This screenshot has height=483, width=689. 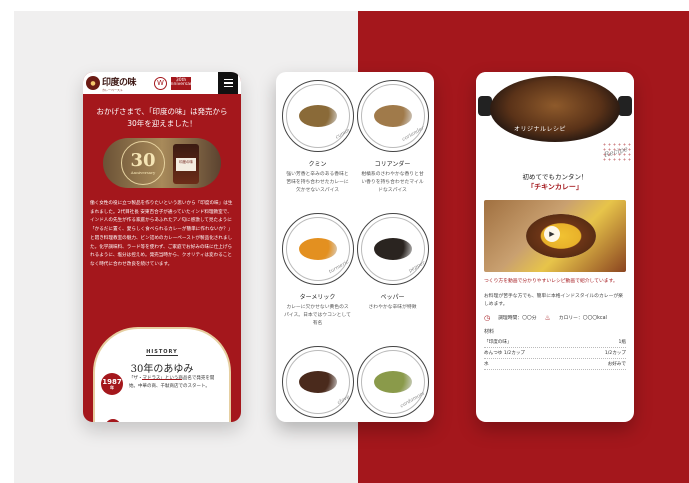 What do you see at coordinates (498, 342) in the screenshot?
I see `ingredient-name: 「印度の味」` at bounding box center [498, 342].